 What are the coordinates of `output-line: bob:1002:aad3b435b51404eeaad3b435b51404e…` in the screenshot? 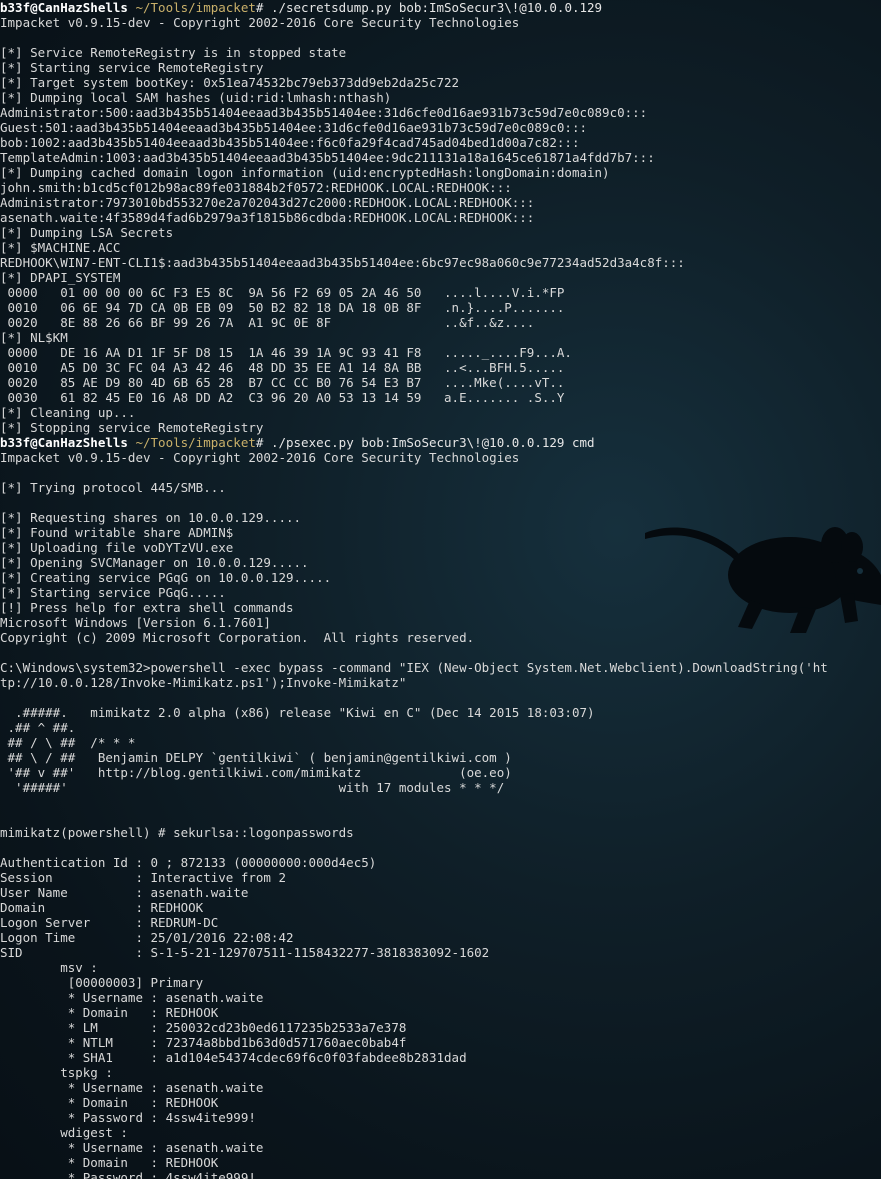 It's located at (290, 142).